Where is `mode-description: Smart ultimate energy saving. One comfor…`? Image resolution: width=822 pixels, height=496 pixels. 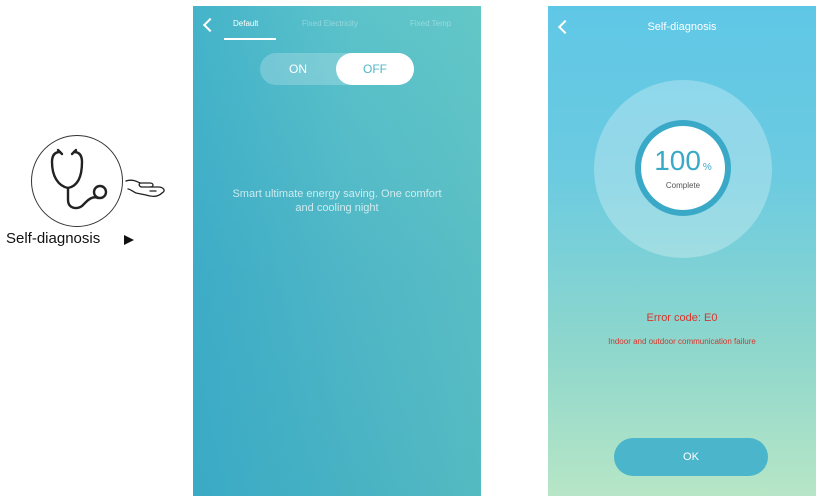
mode-description: Smart ultimate energy saving. One comfor… is located at coordinates (337, 201).